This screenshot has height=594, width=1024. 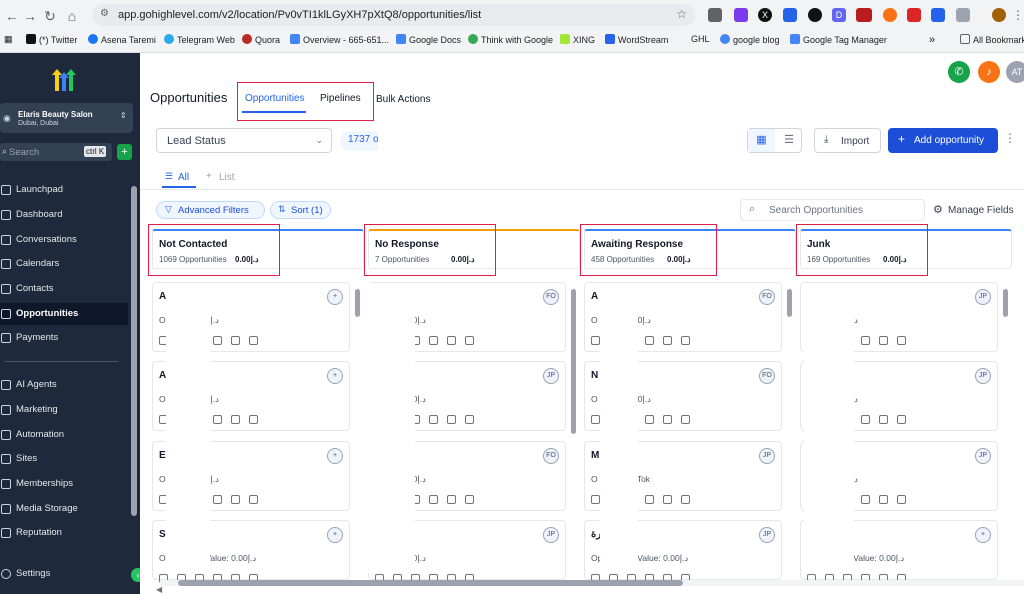 What do you see at coordinates (56, 152) in the screenshot?
I see `sidebar-search: ⌕ Search ctrl K` at bounding box center [56, 152].